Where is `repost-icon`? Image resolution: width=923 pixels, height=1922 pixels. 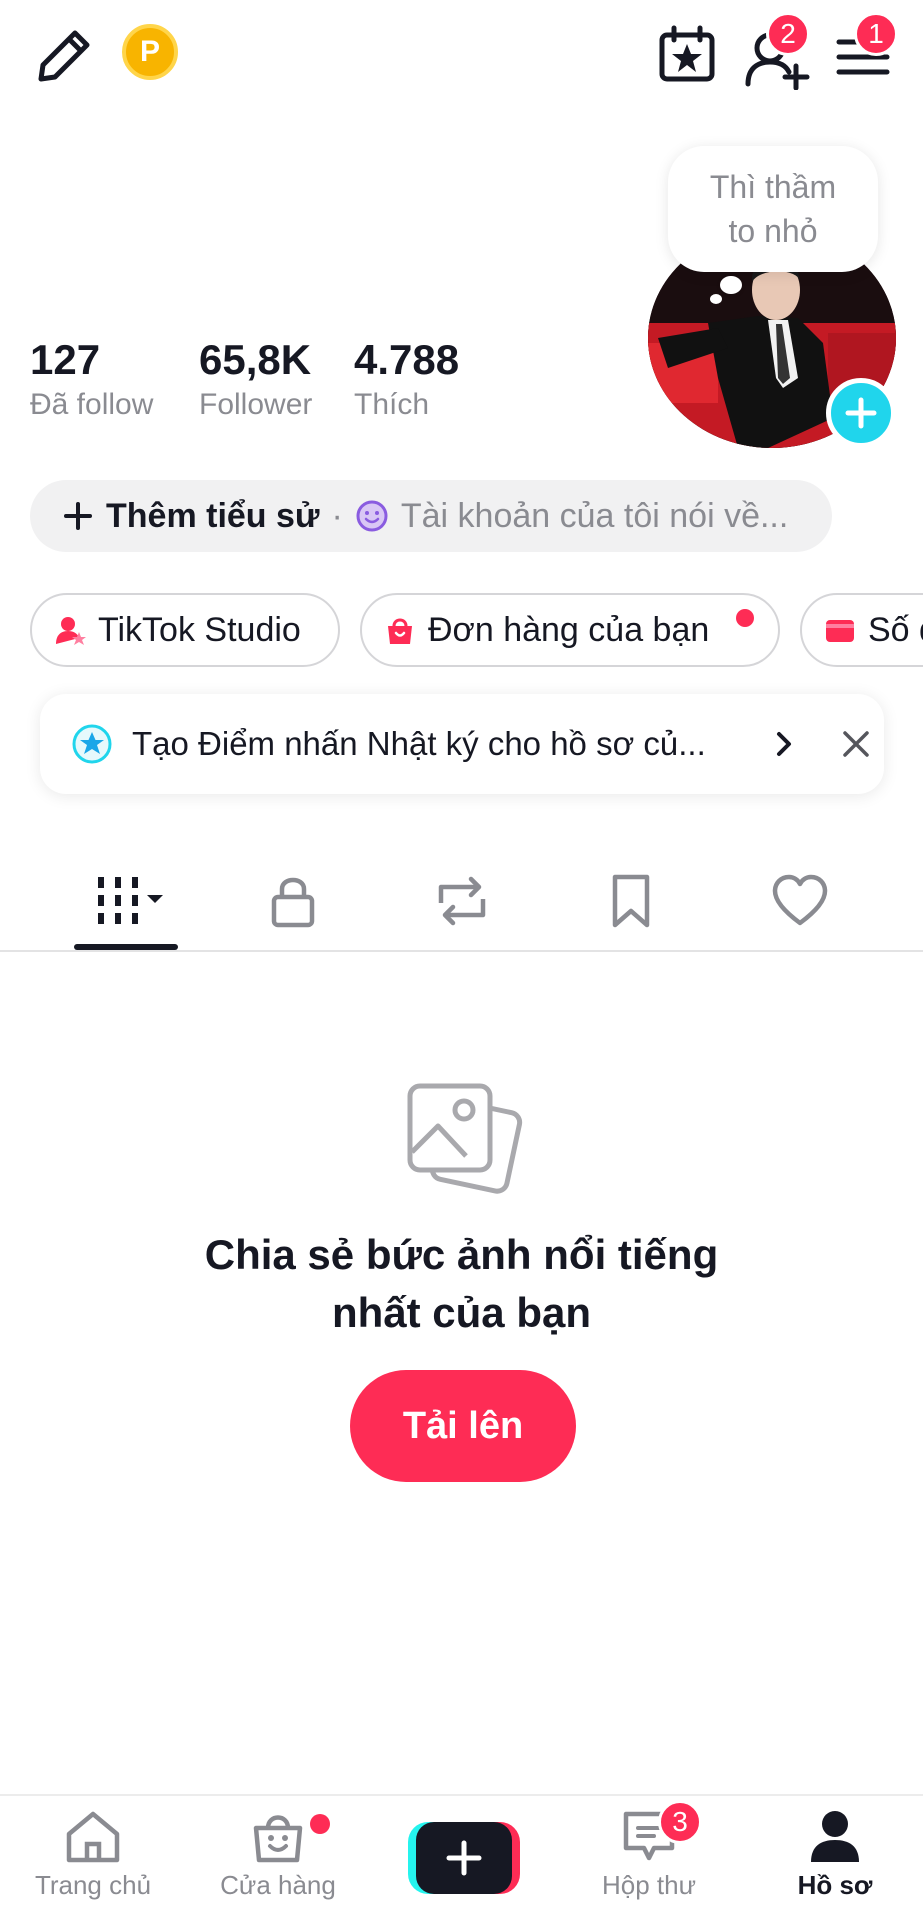
repost-icon is located at coordinates (462, 901).